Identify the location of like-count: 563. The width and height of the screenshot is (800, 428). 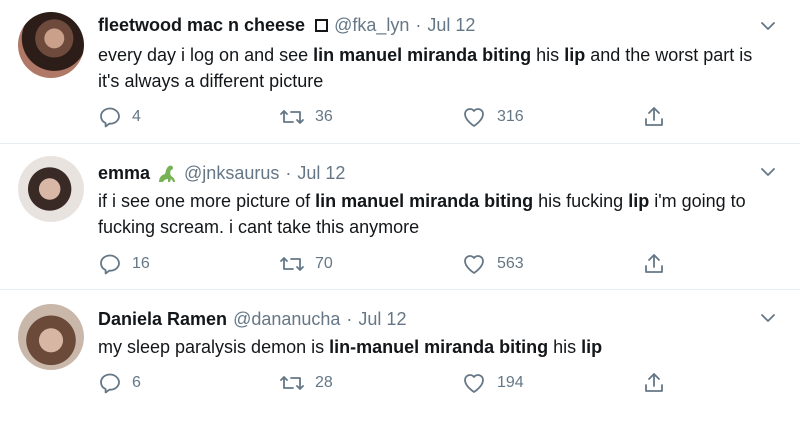
(510, 263).